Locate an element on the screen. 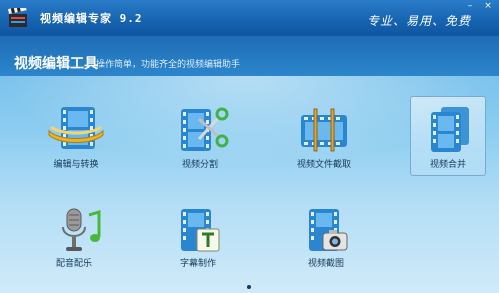 This screenshot has width=499, height=293. film-trim-icon is located at coordinates (324, 130).